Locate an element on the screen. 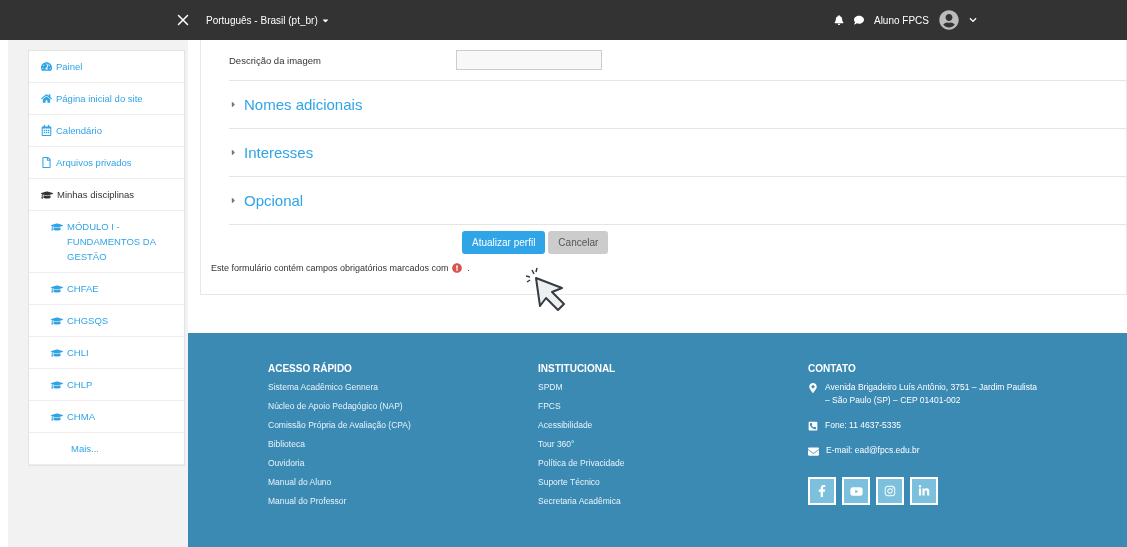 The width and height of the screenshot is (1127, 547). sidebar-item: CHFAE is located at coordinates (106, 289).